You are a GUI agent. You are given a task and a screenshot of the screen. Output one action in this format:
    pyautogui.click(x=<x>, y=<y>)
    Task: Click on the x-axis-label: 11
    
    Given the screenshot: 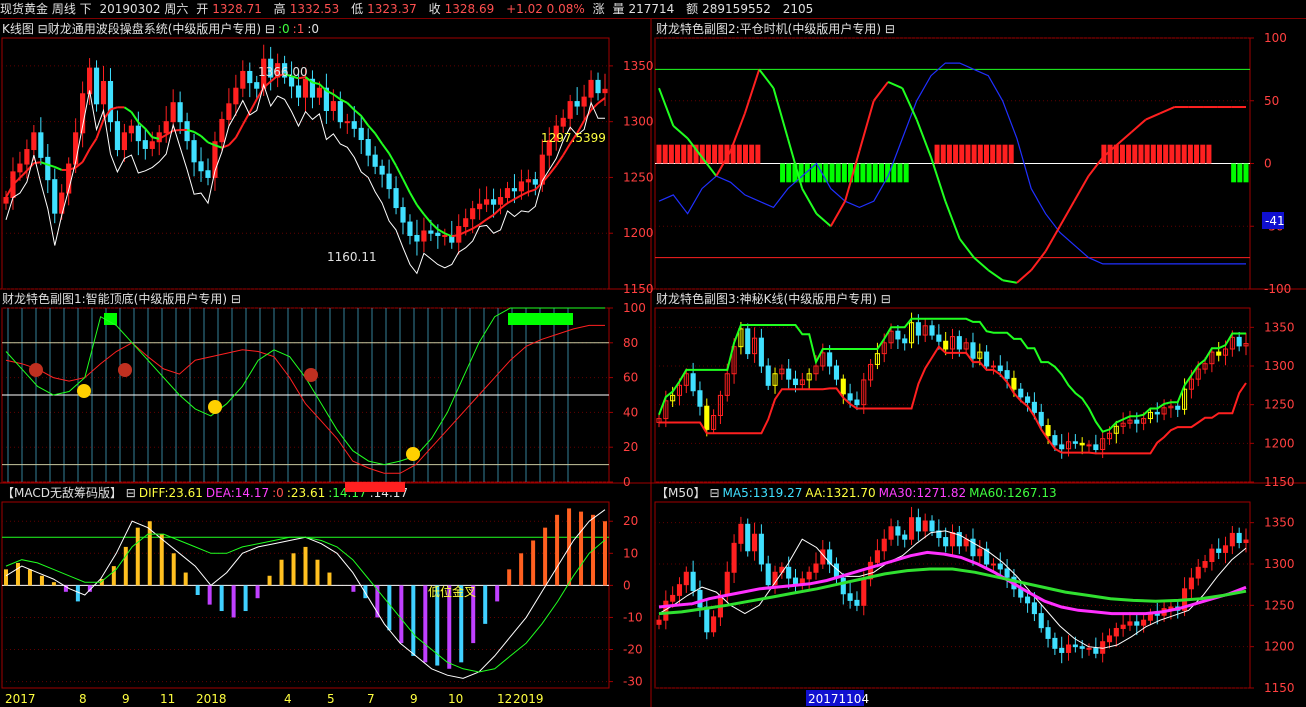 What is the action you would take?
    pyautogui.click(x=167, y=699)
    